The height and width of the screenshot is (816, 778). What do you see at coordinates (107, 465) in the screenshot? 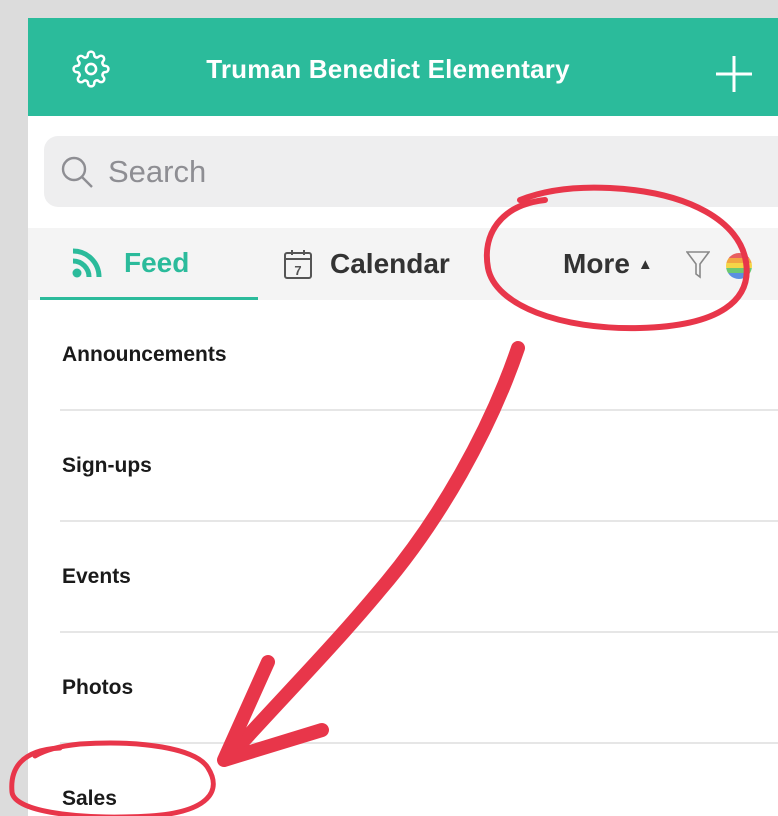
I see `list-item-label: Sign-ups` at bounding box center [107, 465].